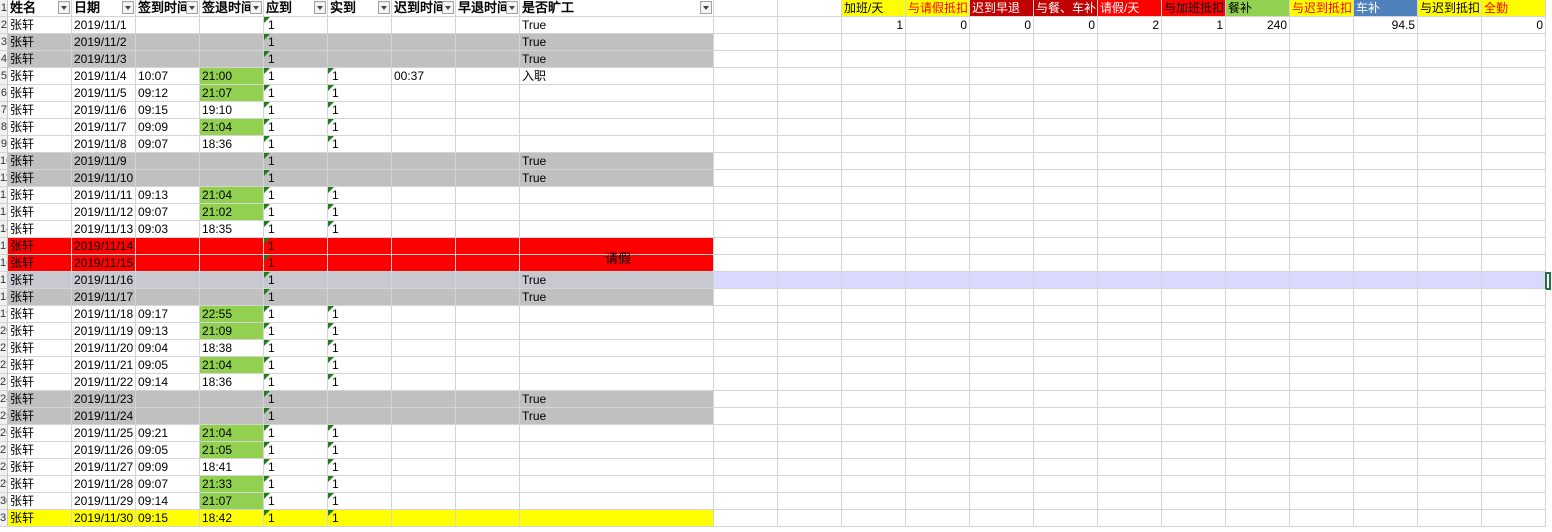 The height and width of the screenshot is (532, 1552). I want to click on cell-date: 2019/11/19, so click(104, 331).